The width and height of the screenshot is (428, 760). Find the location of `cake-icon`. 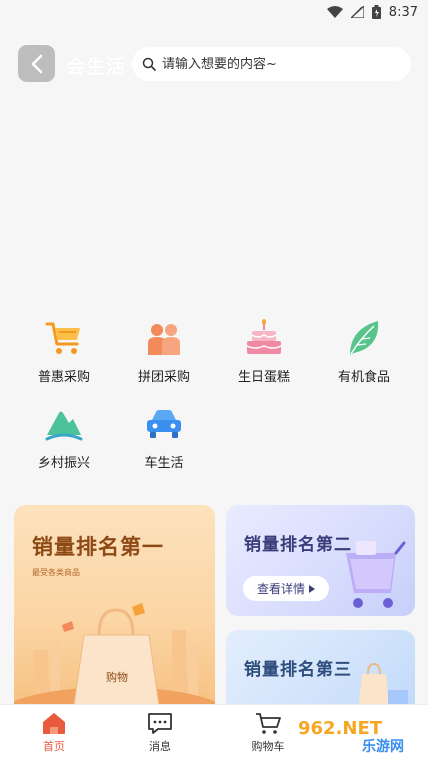

cake-icon is located at coordinates (264, 338).